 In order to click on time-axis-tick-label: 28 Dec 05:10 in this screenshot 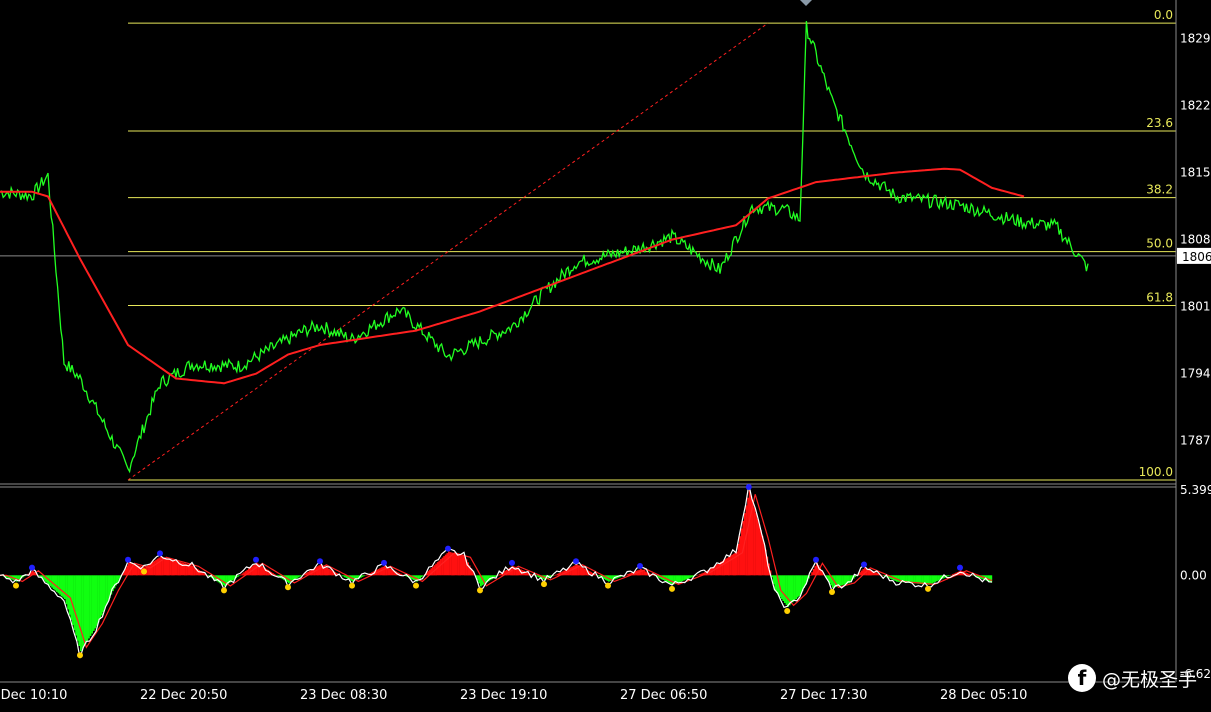, I will do `click(983, 695)`.